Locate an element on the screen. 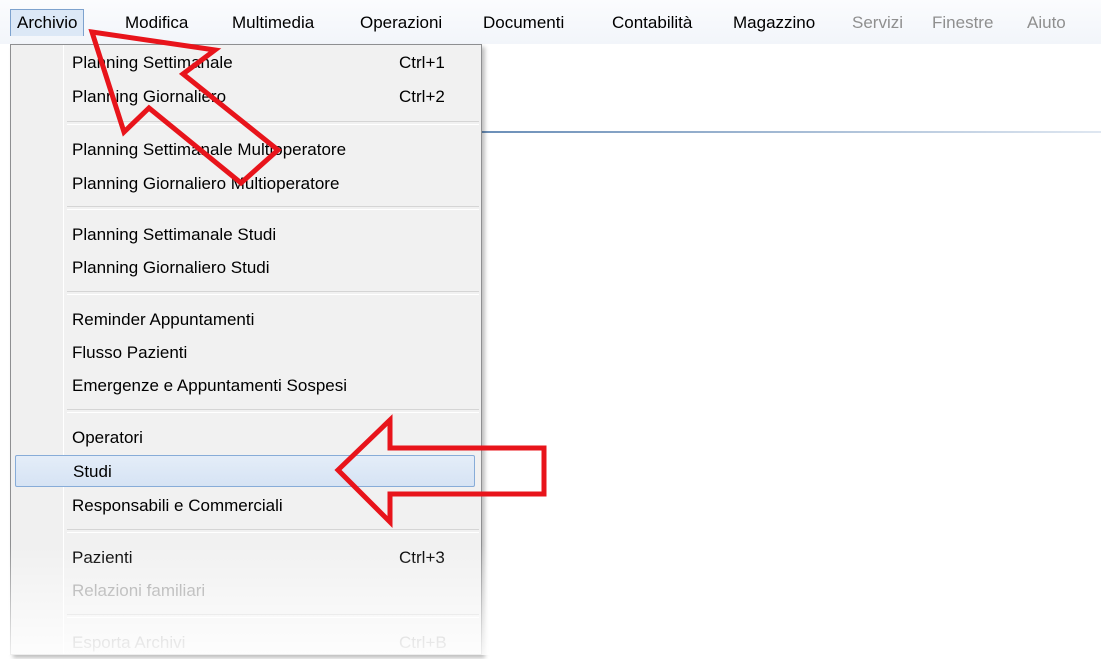 The height and width of the screenshot is (659, 1101). arrow-to-studi-item-icon is located at coordinates (440, 471).